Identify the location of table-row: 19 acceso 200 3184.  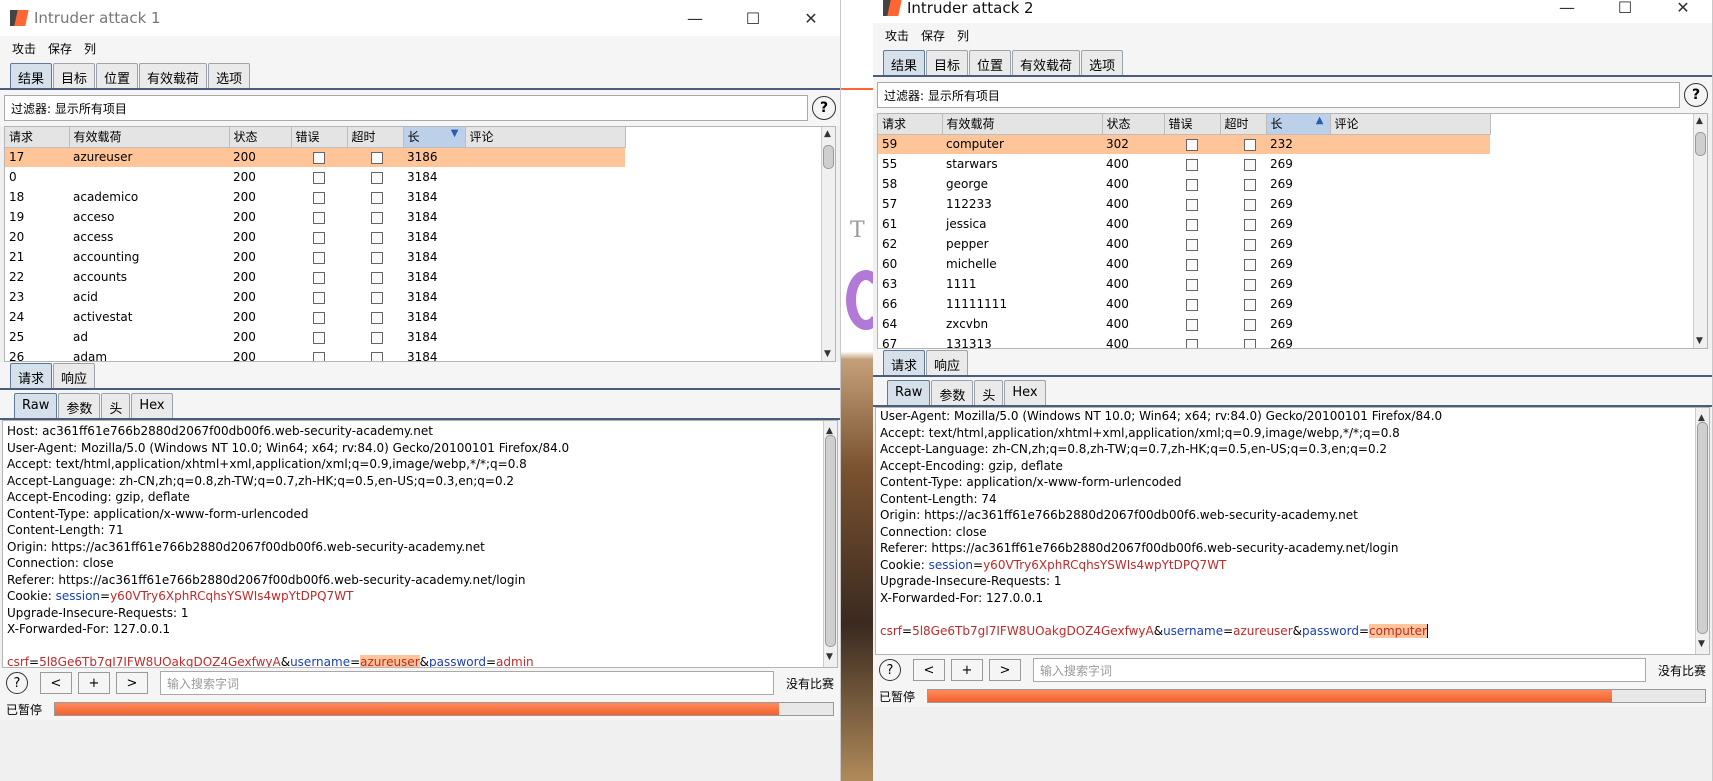
(315, 217).